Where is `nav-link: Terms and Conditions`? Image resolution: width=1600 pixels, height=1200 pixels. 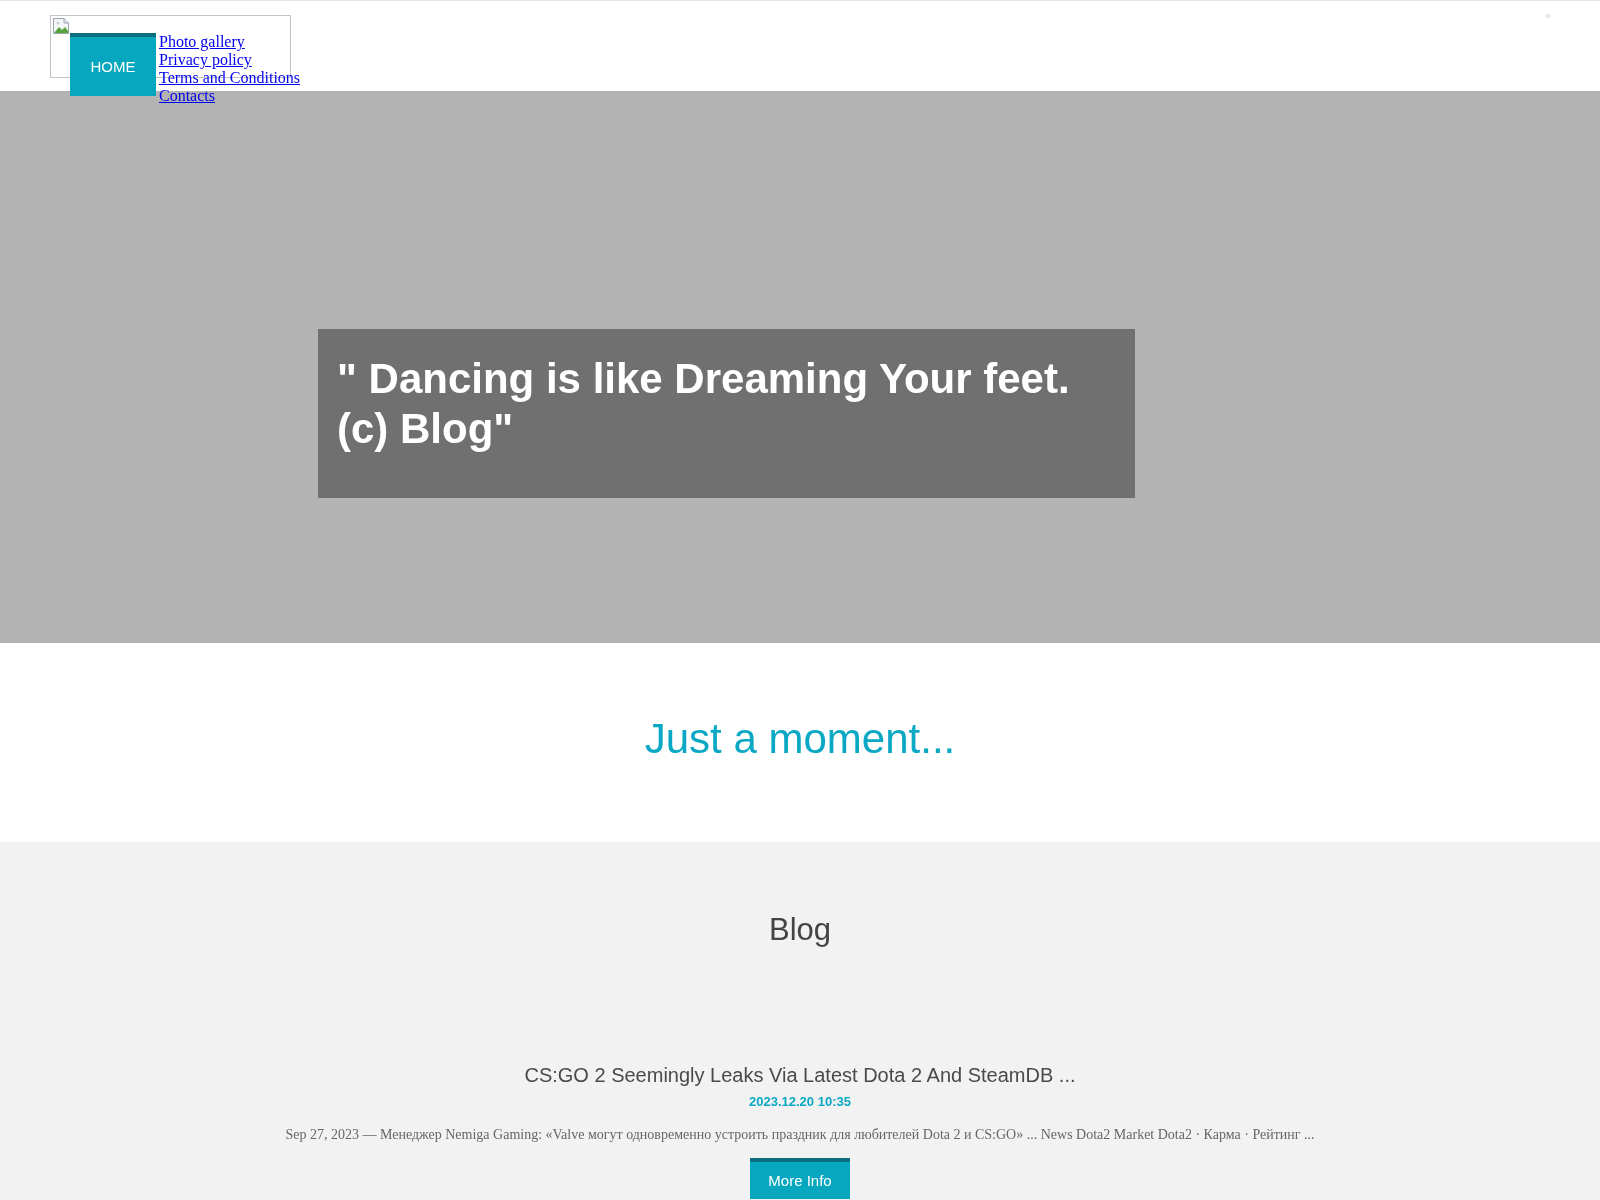
nav-link: Terms and Conditions is located at coordinates (230, 78).